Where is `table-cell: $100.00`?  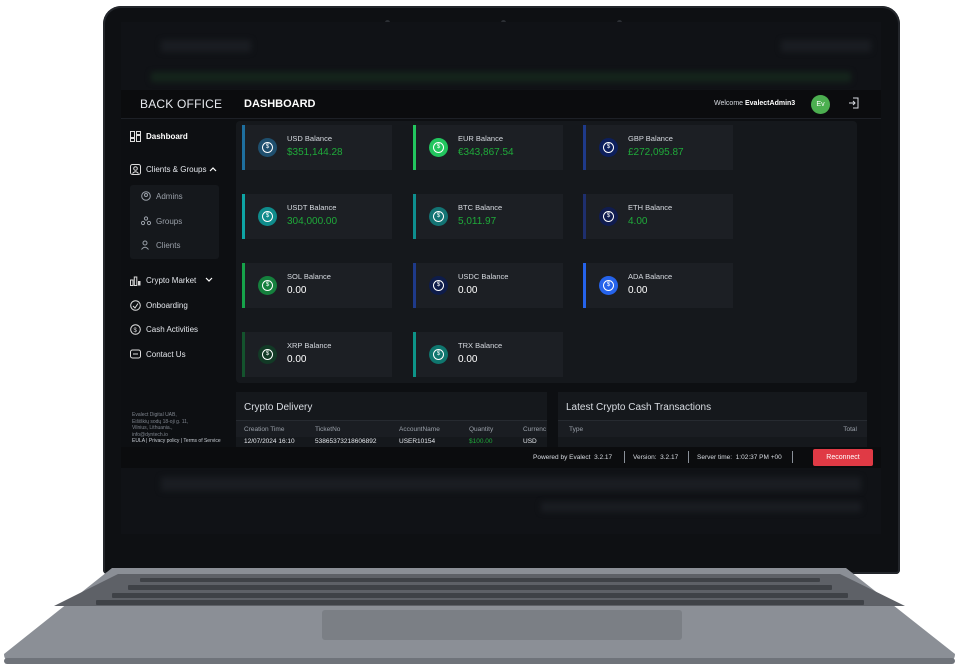
table-cell: $100.00 is located at coordinates (481, 441).